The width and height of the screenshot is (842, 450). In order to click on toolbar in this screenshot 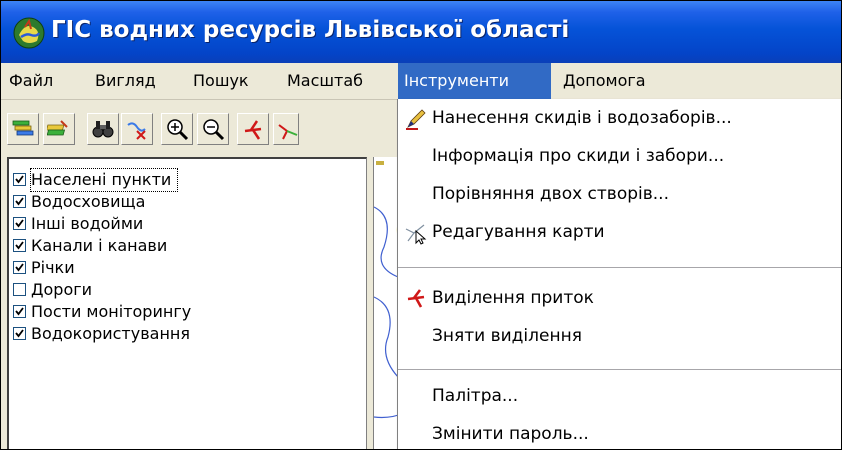, I will do `click(201, 129)`.